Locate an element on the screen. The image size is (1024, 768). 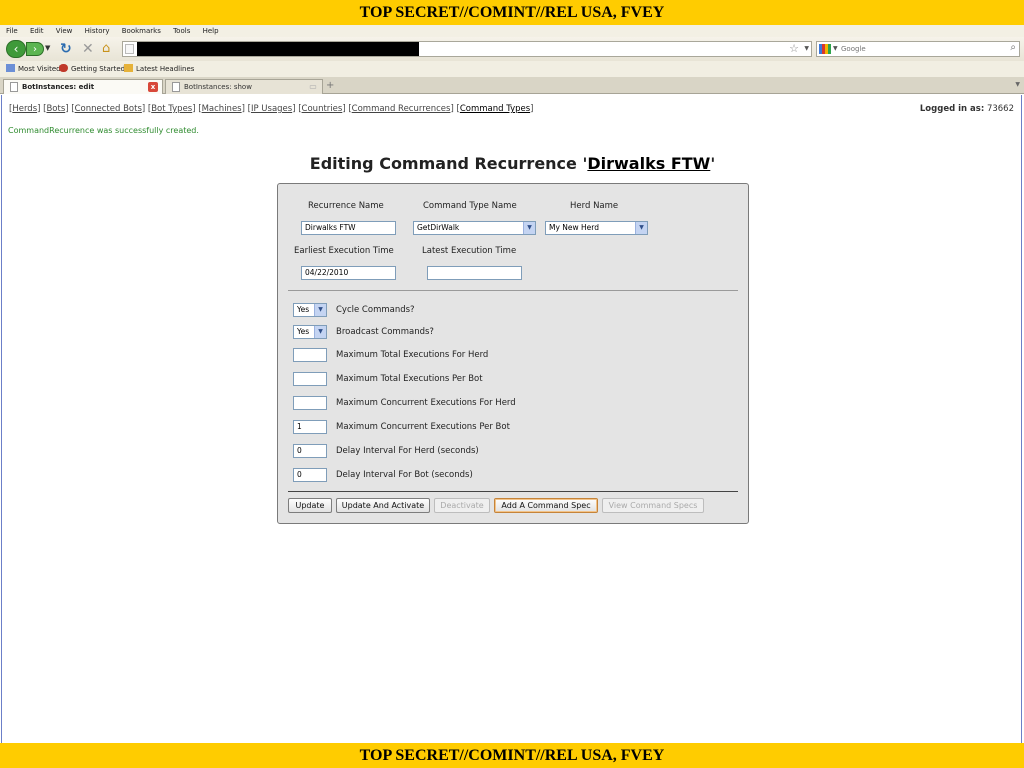
divider is located at coordinates (513, 491).